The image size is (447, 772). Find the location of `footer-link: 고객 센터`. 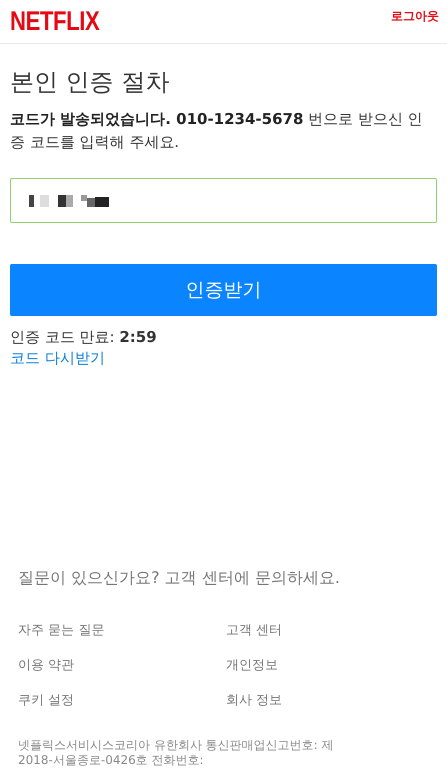

footer-link: 고객 센터 is located at coordinates (254, 631).